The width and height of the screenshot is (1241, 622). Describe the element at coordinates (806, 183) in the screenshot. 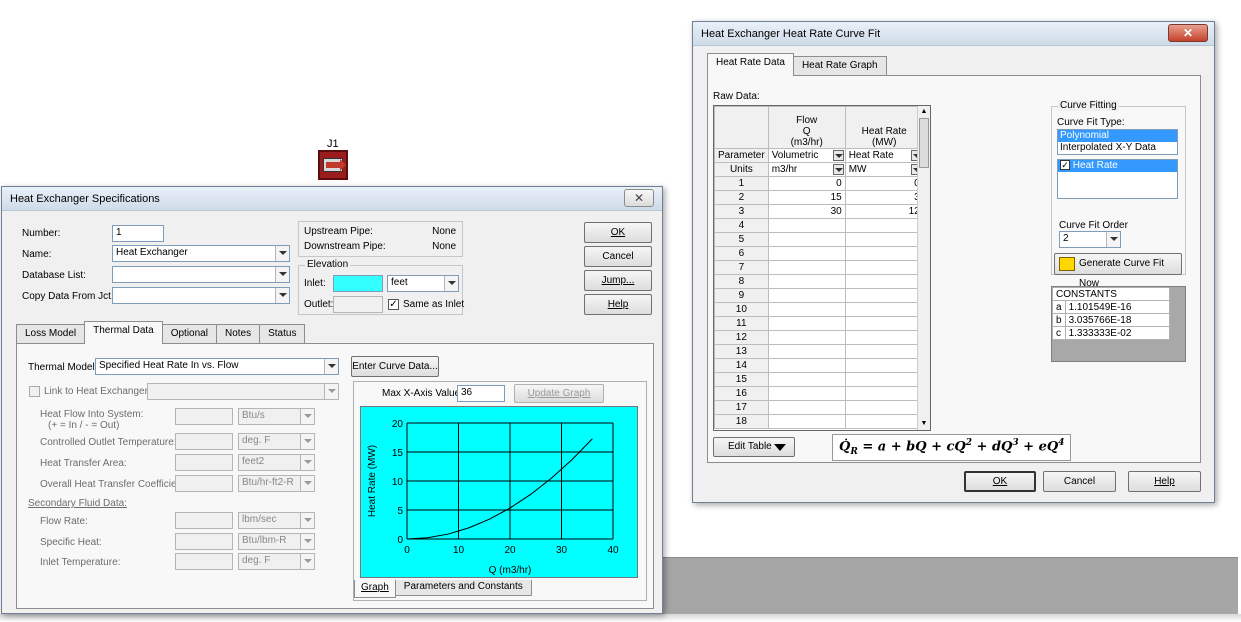

I see `flow-cell: 0` at that location.